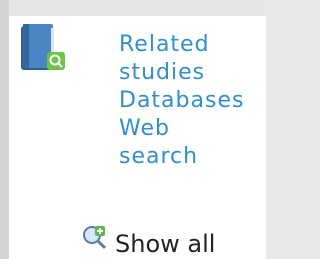 The width and height of the screenshot is (320, 259). Describe the element at coordinates (95, 238) in the screenshot. I see `add-search-icon` at that location.